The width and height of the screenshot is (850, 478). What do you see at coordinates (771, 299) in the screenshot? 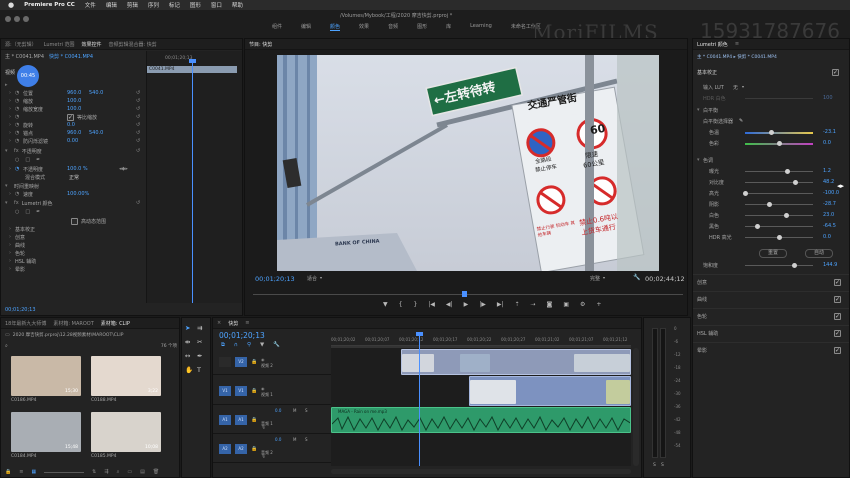
I see `lumetri-section-header: 曲线` at bounding box center [771, 299].